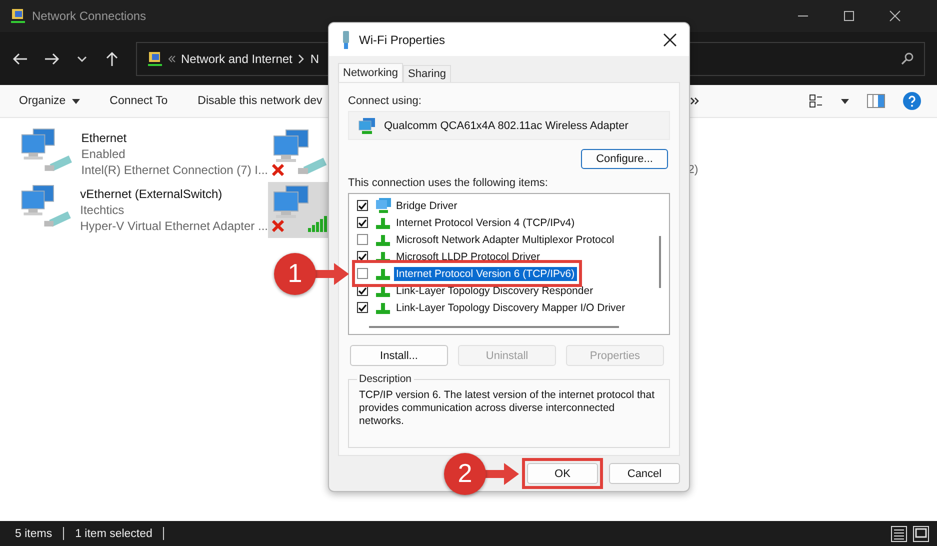 The image size is (937, 546). I want to click on dialog-title: Wi-Fi Properties, so click(402, 39).